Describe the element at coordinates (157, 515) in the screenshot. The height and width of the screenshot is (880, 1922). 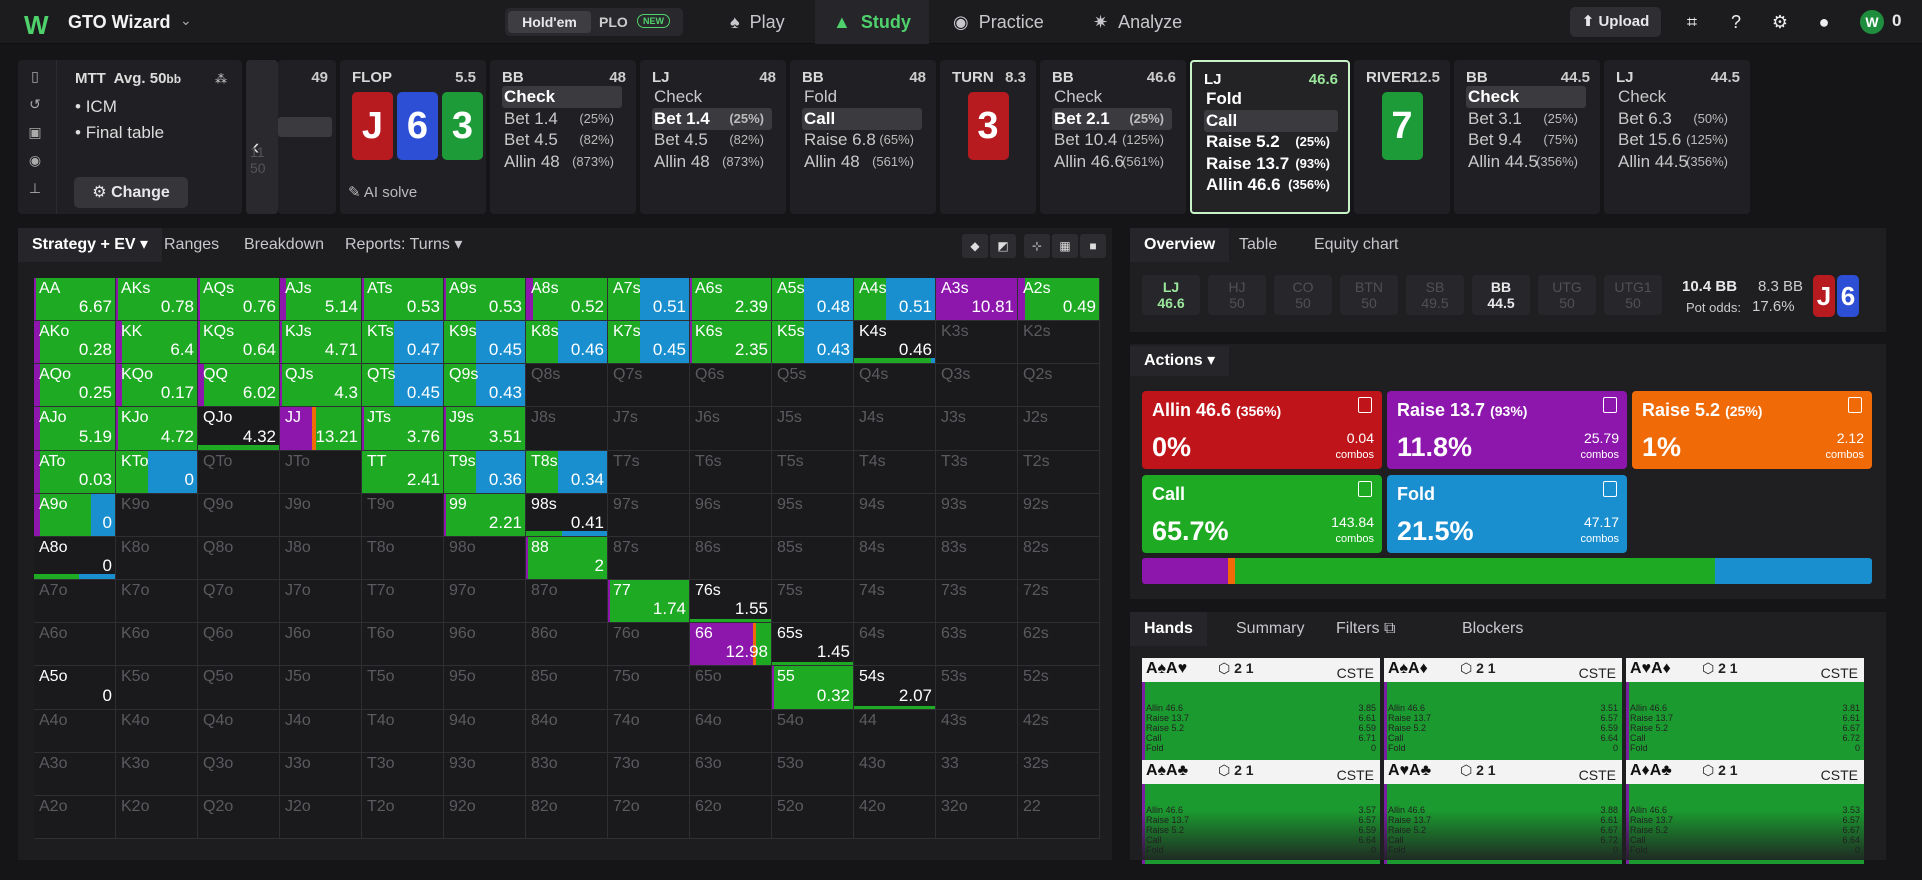
I see `hand-cell: K9o` at that location.